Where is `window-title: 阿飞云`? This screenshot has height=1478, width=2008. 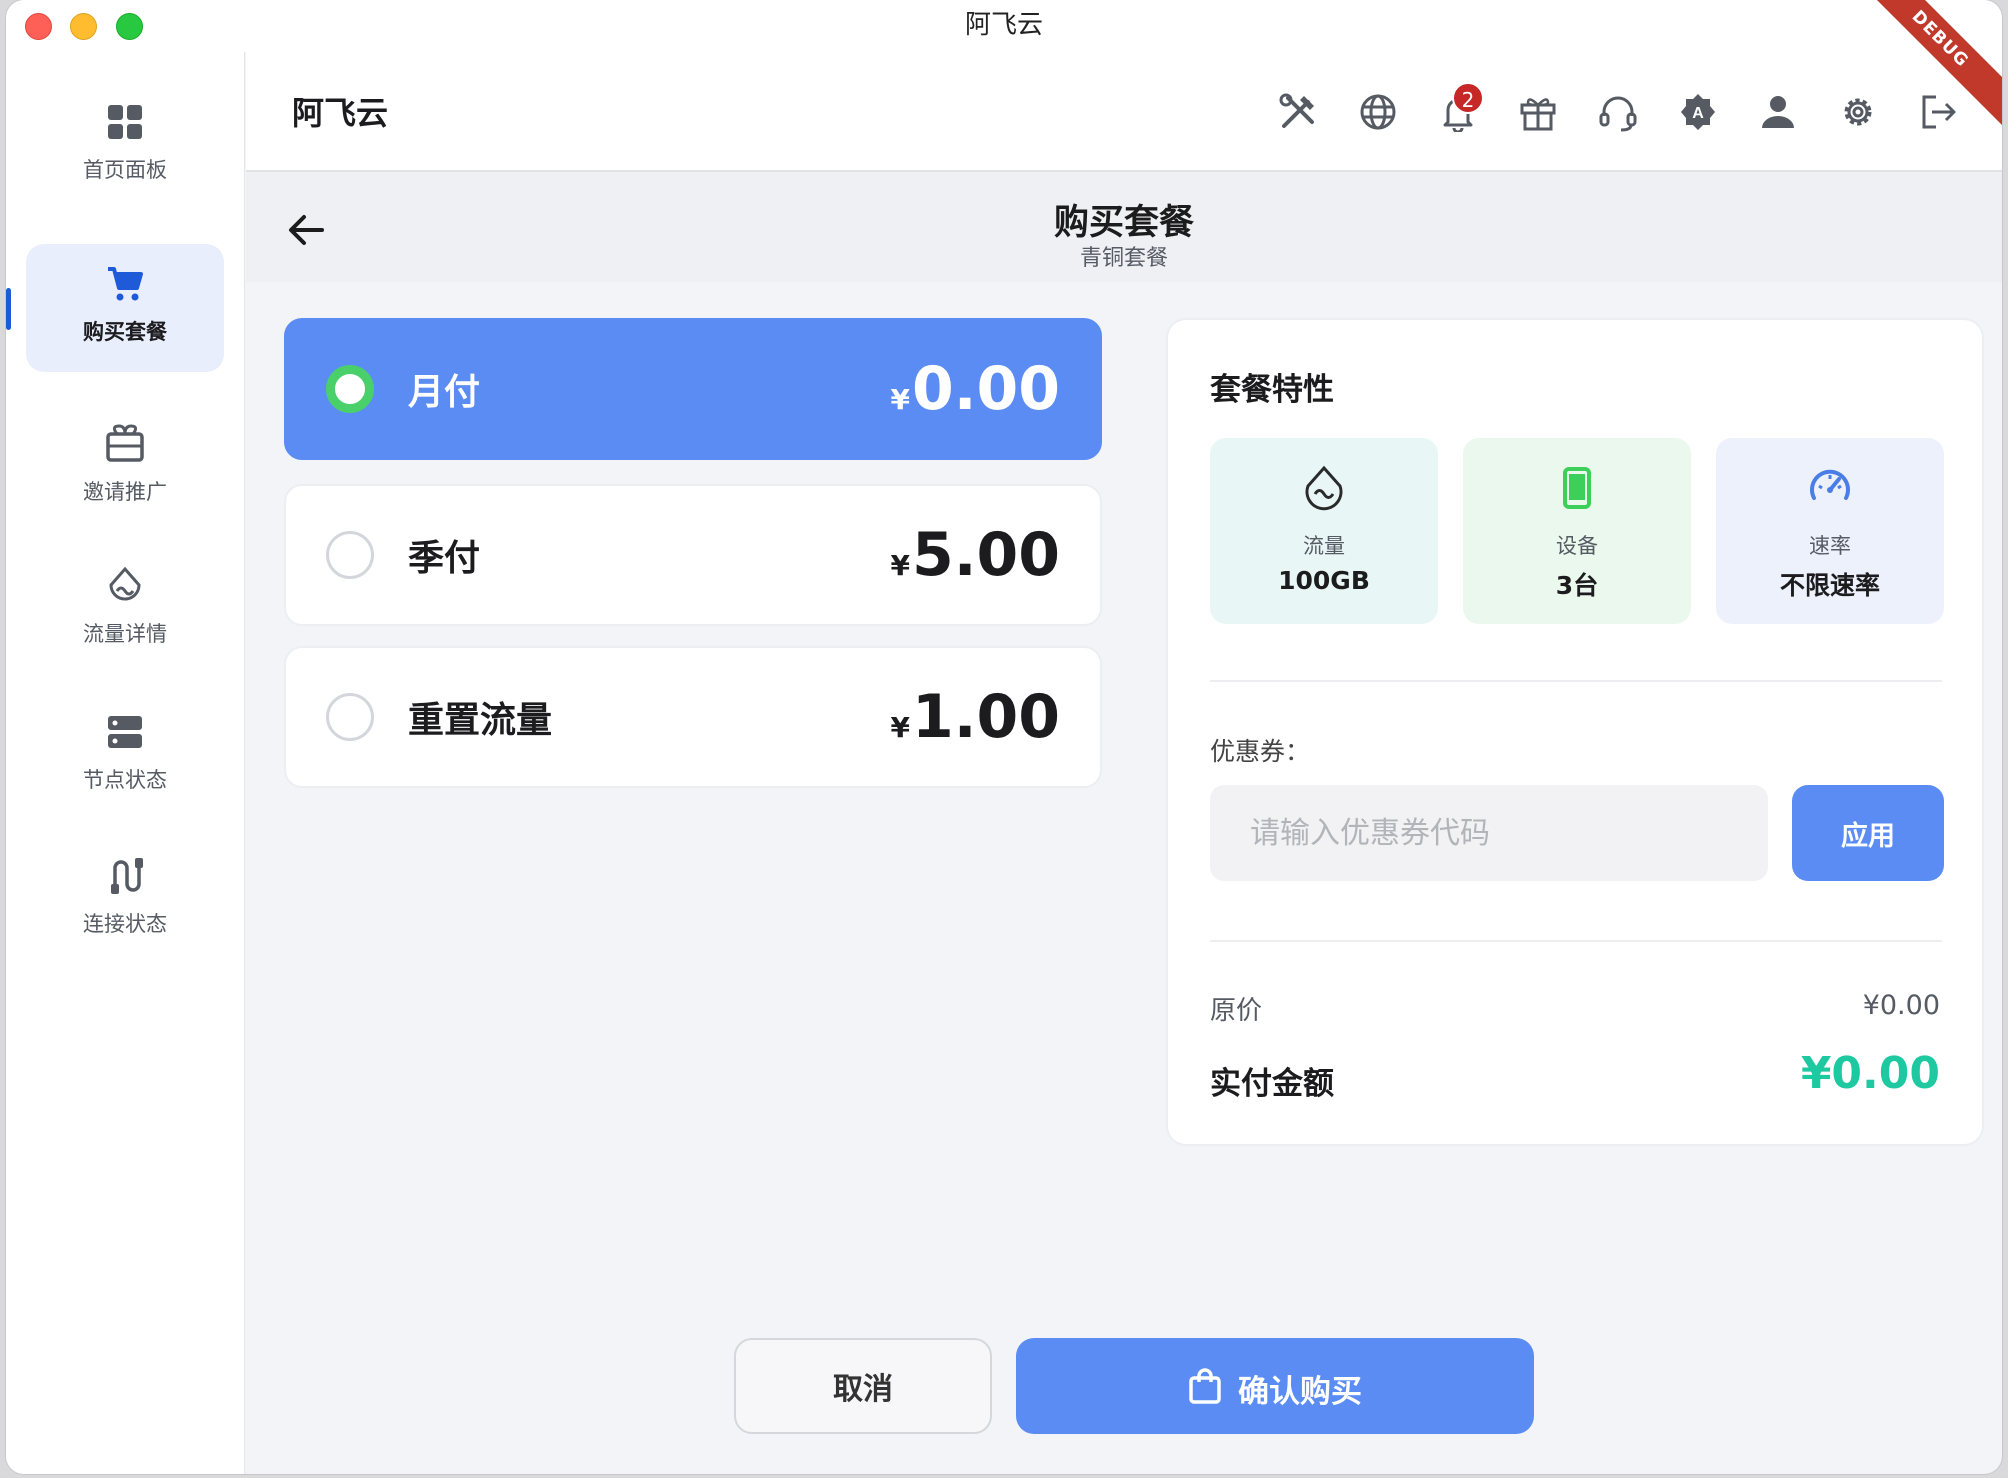
window-title: 阿飞云 is located at coordinates (1003, 25).